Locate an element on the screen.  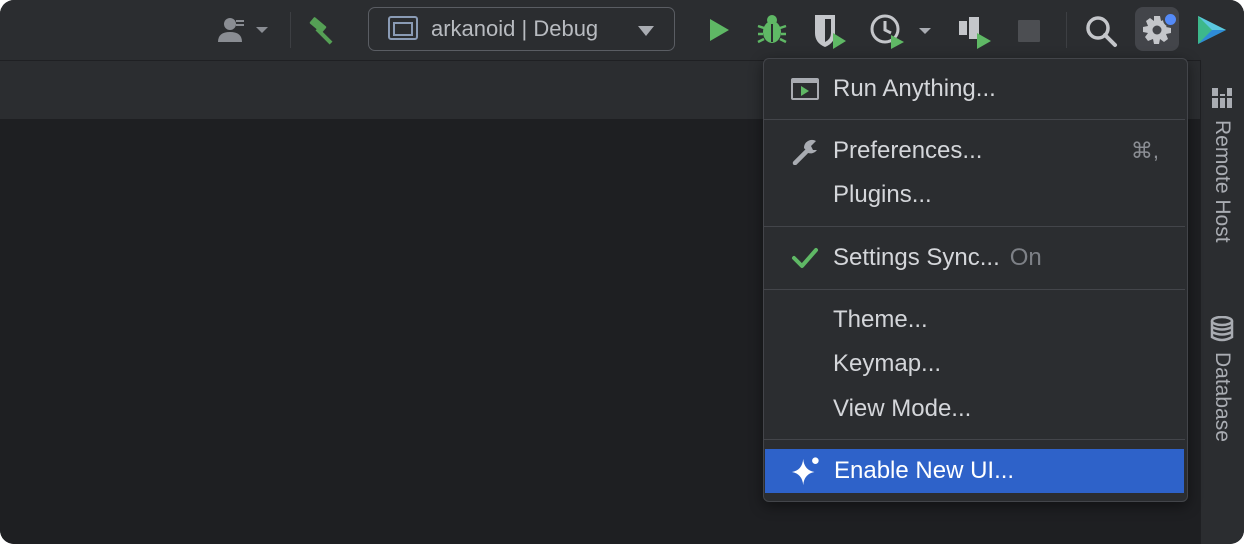
remote-host-icon is located at coordinates (1222, 98).